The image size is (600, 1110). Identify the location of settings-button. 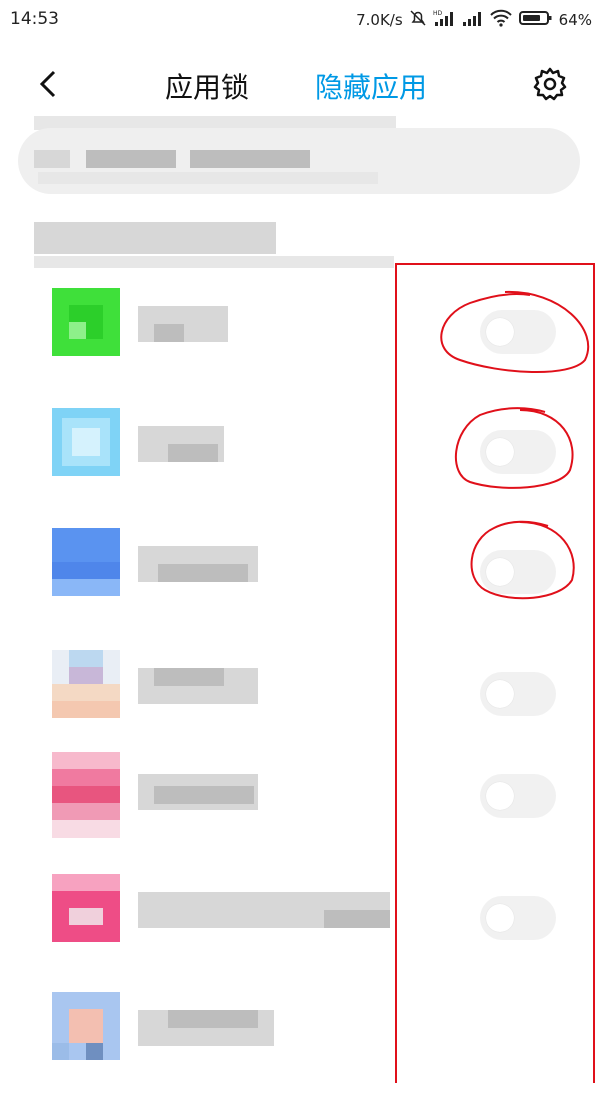
(550, 84).